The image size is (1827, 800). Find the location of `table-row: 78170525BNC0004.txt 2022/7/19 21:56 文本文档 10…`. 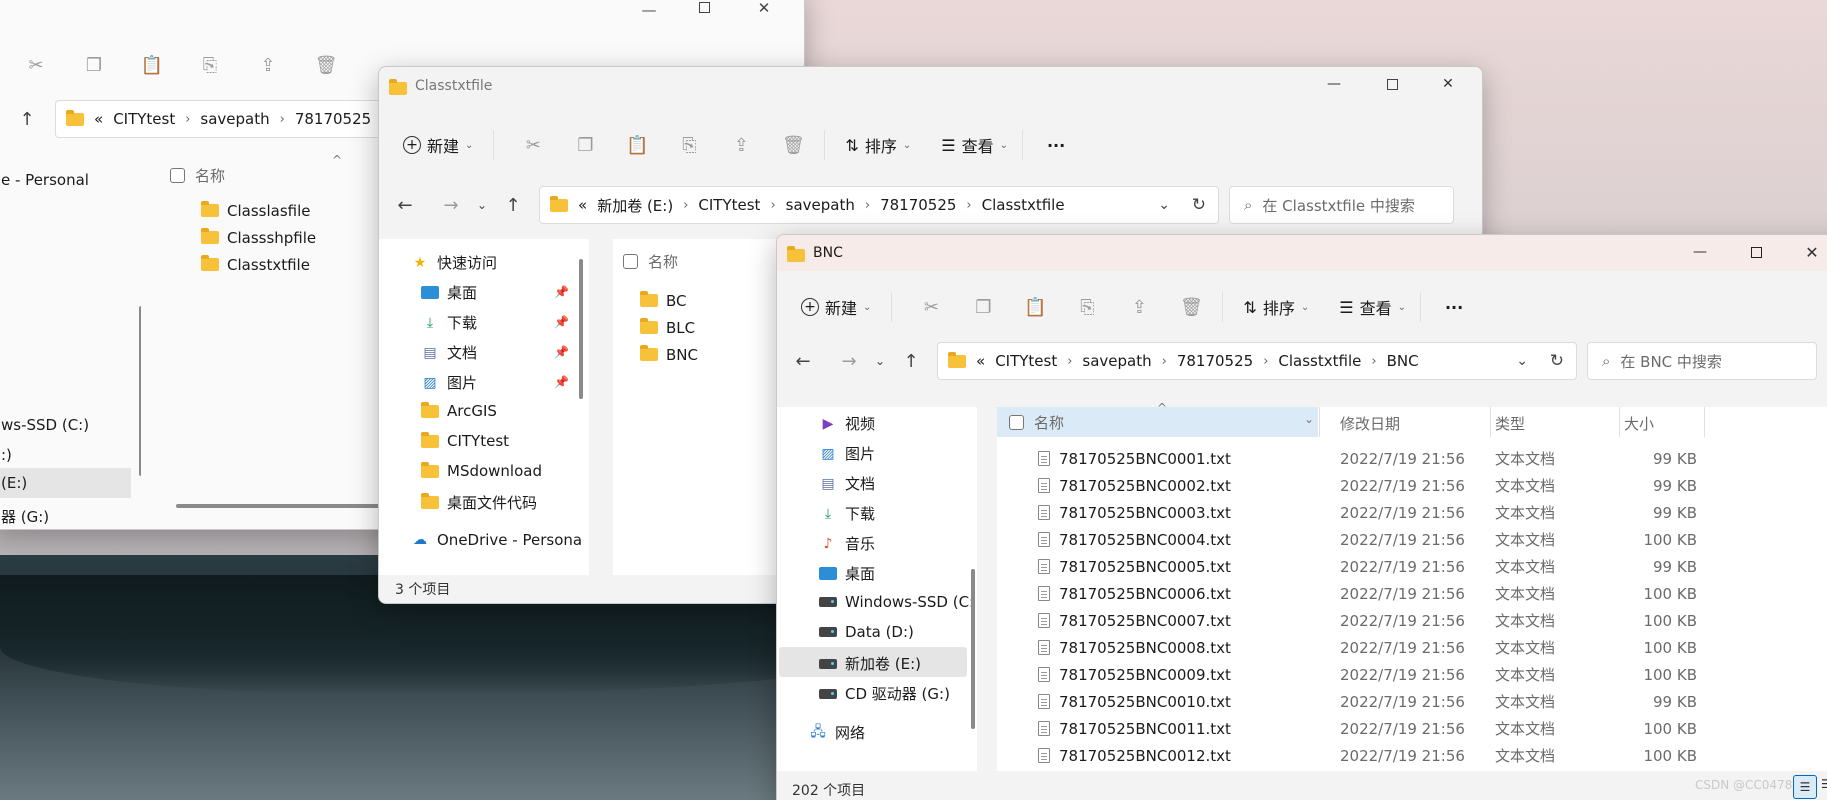

table-row: 78170525BNC0004.txt 2022/7/19 21:56 文本文档 10… is located at coordinates (1412, 539).